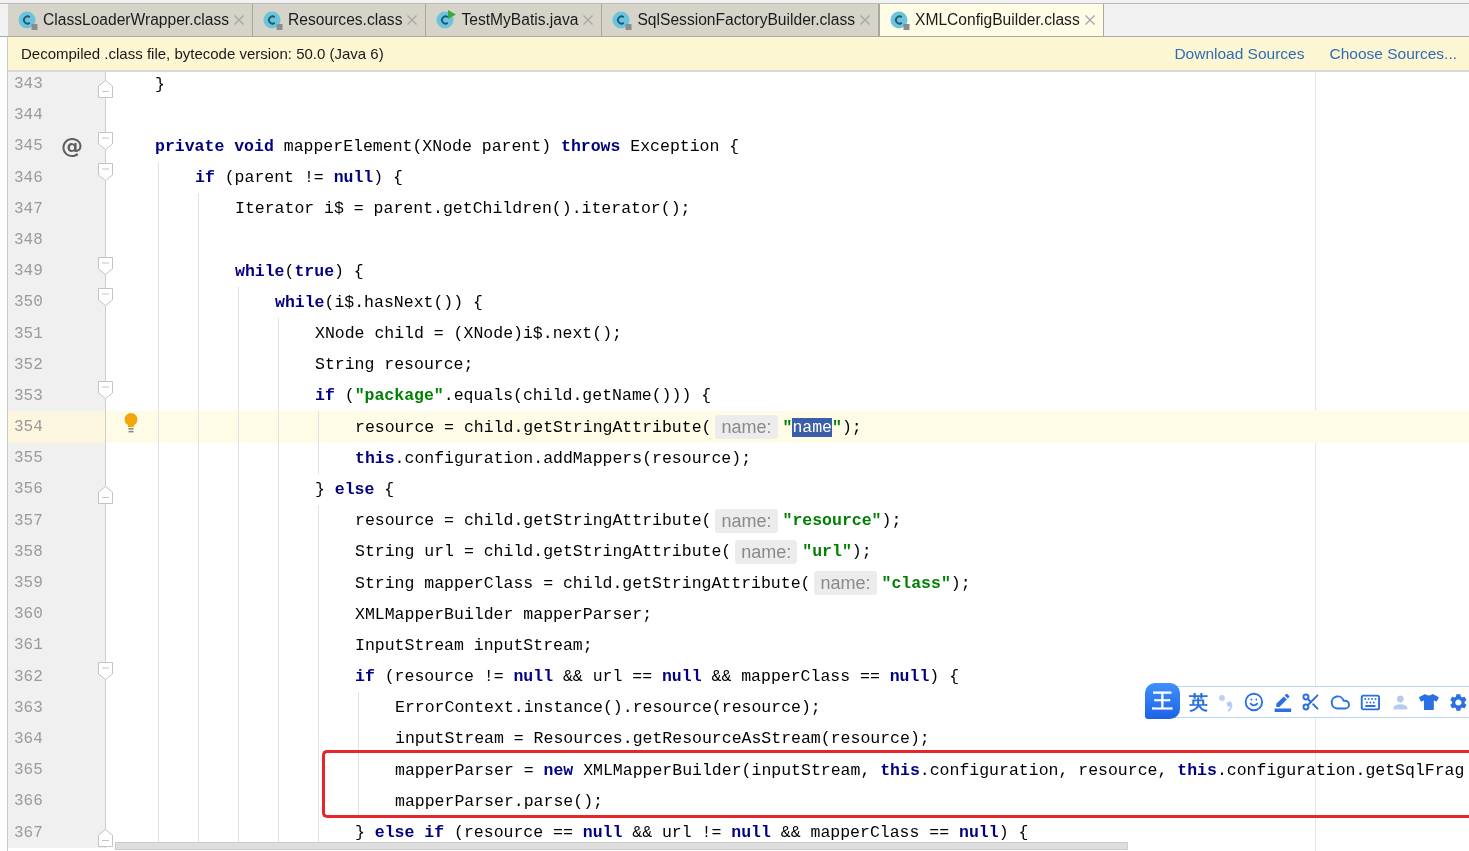 The width and height of the screenshot is (1469, 851). I want to click on code-text: (resource !=, so click(444, 677).